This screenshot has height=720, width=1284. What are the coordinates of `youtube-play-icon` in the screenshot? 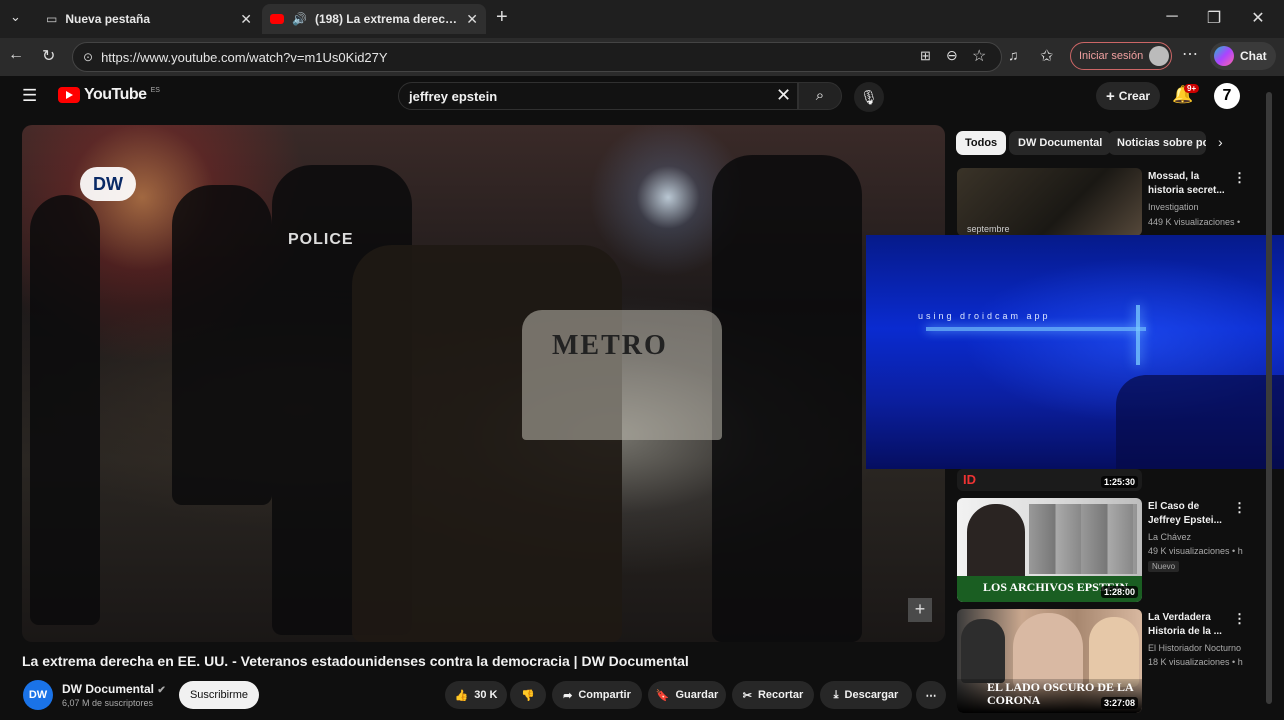 It's located at (69, 95).